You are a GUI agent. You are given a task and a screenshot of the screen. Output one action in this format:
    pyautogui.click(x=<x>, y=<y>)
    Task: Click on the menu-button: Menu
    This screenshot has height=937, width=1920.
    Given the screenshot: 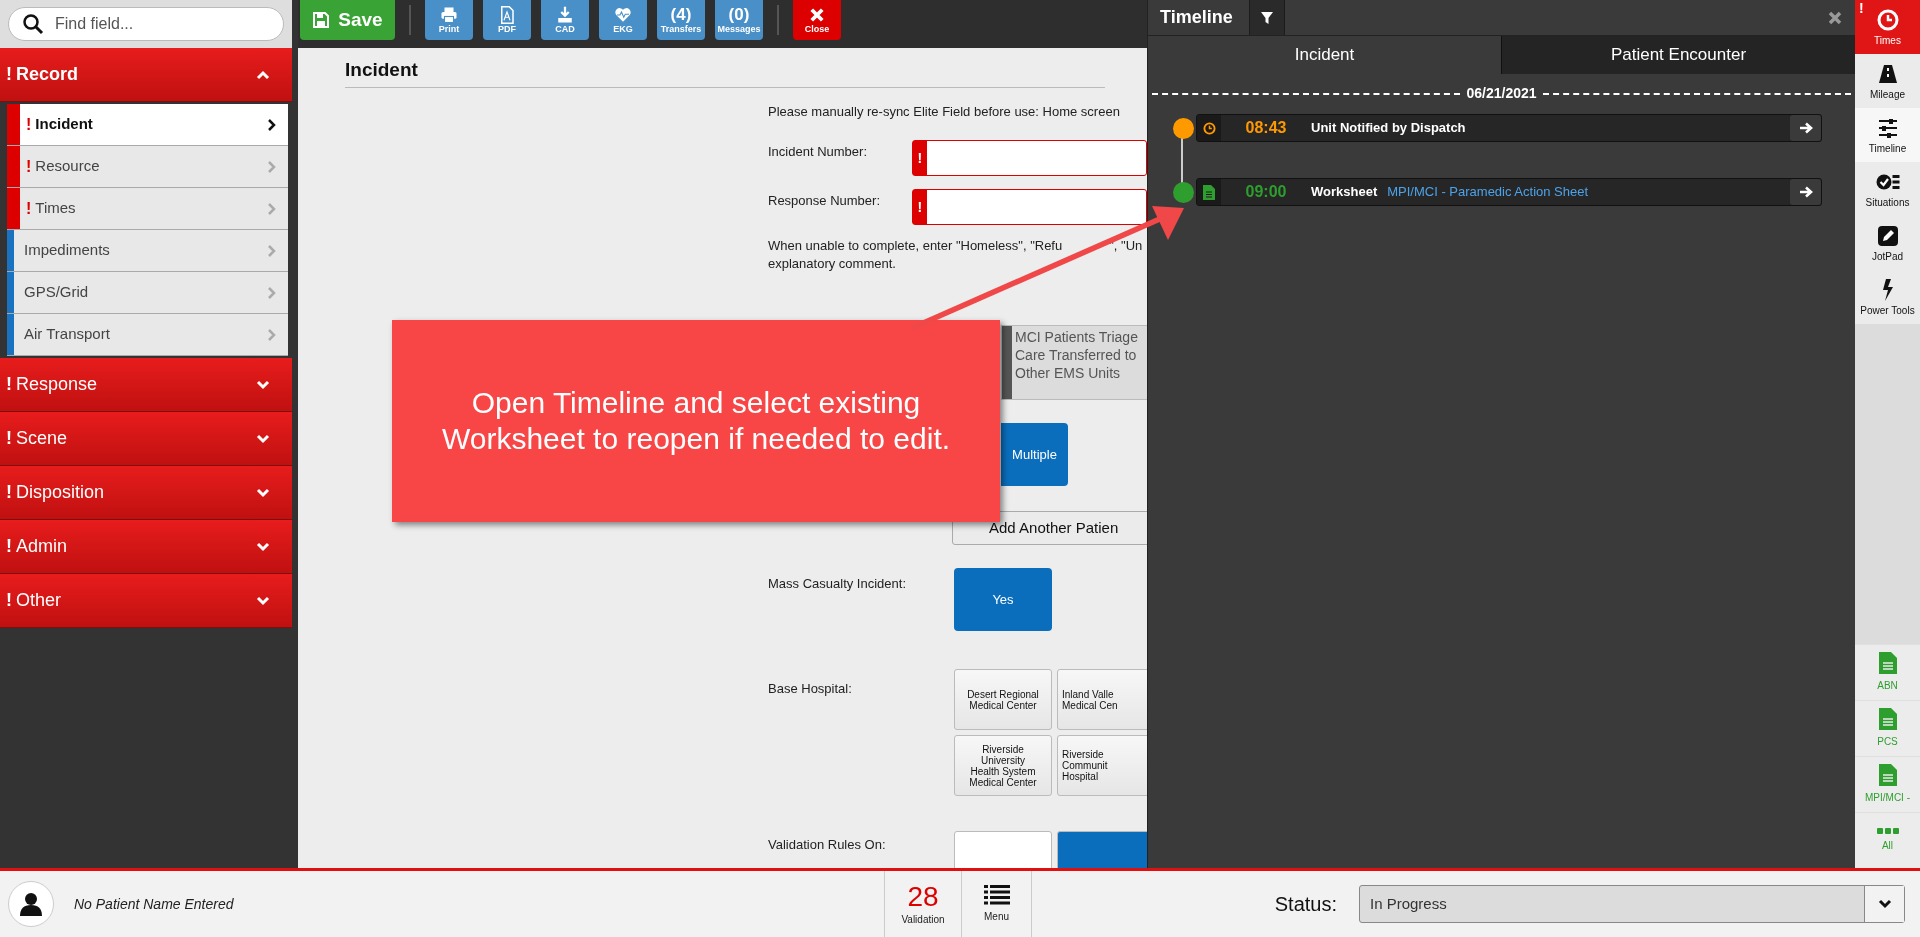 What is the action you would take?
    pyautogui.click(x=997, y=904)
    